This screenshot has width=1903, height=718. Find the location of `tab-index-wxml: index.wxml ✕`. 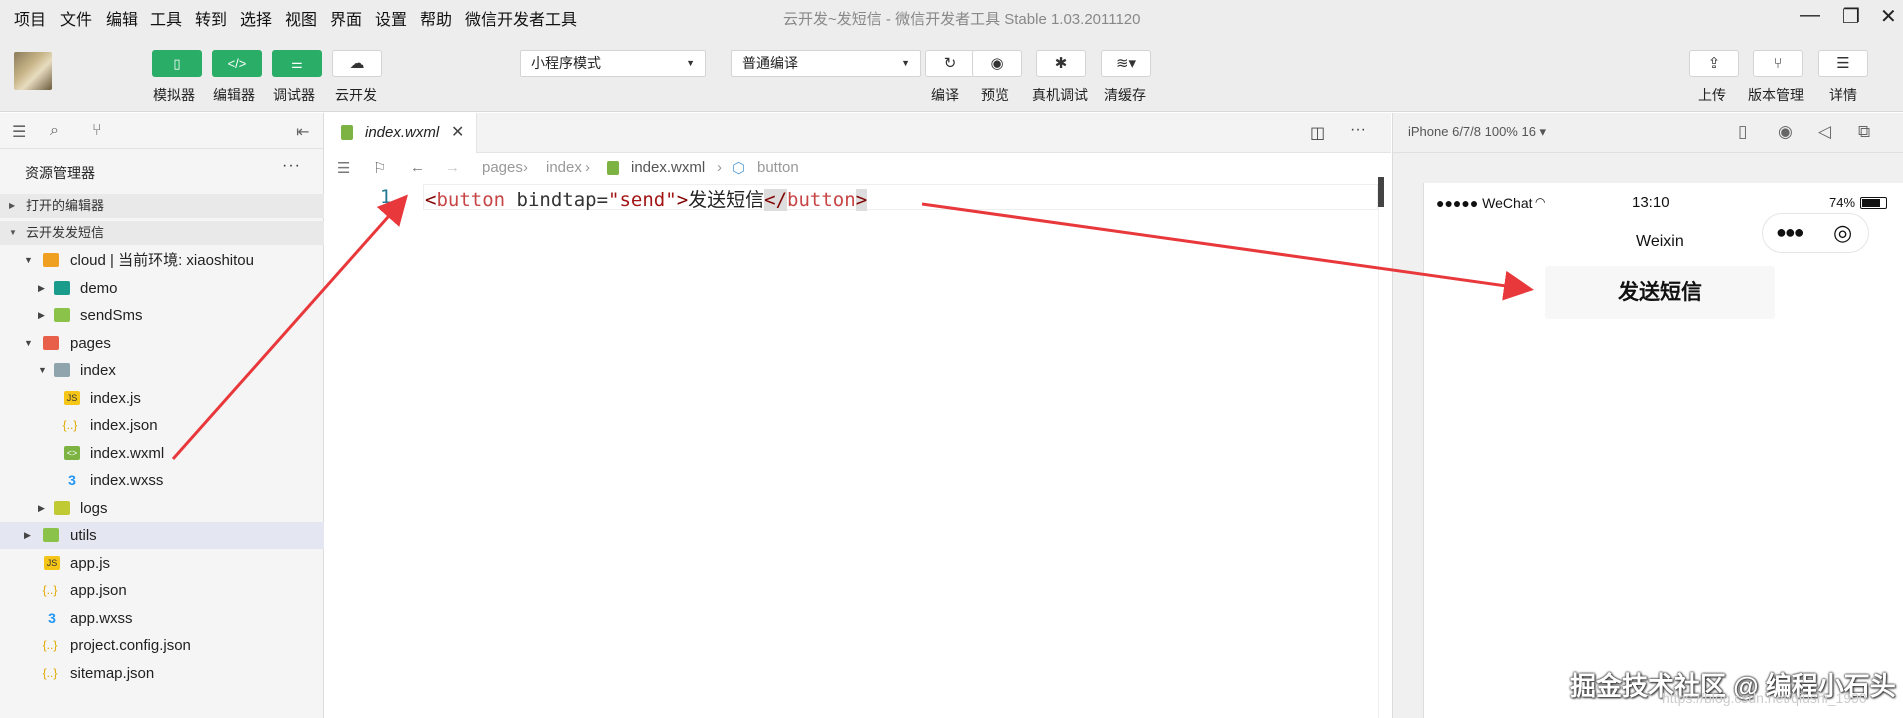

tab-index-wxml: index.wxml ✕ is located at coordinates (401, 133).